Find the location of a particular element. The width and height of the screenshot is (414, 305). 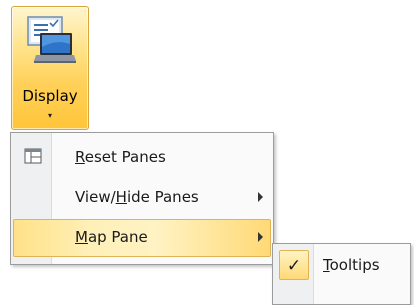

menu-item-reset-panes: Reset Panes is located at coordinates (142, 158).